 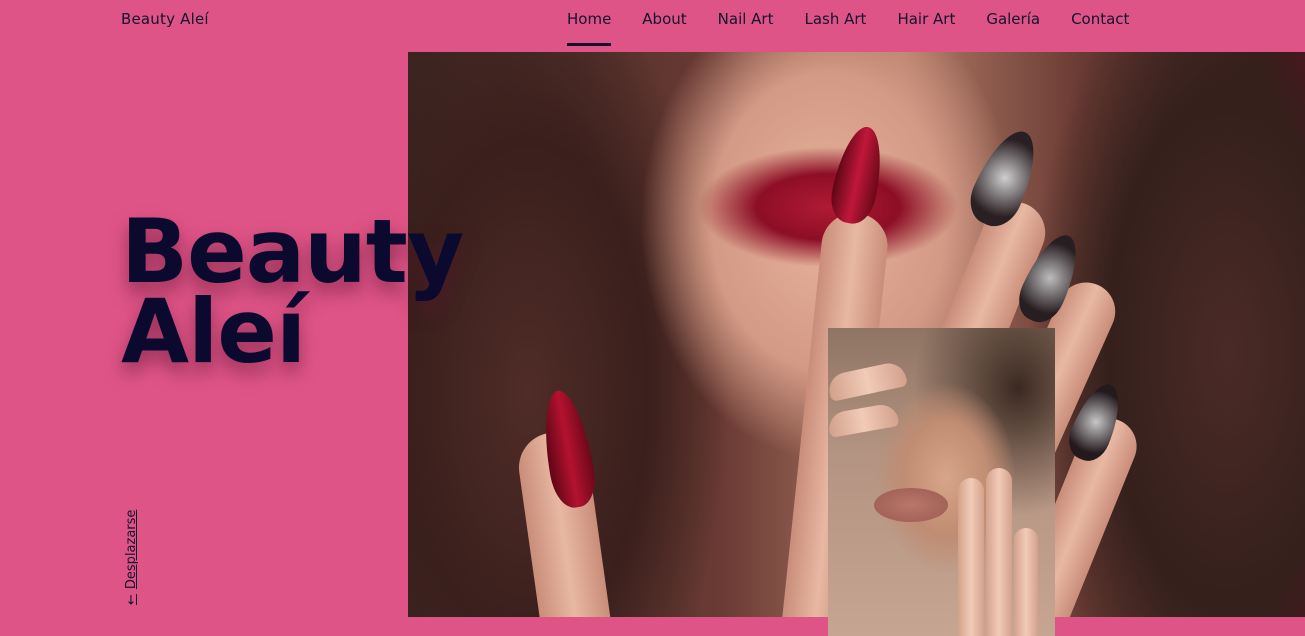 What do you see at coordinates (746, 23) in the screenshot?
I see `nav-item-nail-art: Nail Art` at bounding box center [746, 23].